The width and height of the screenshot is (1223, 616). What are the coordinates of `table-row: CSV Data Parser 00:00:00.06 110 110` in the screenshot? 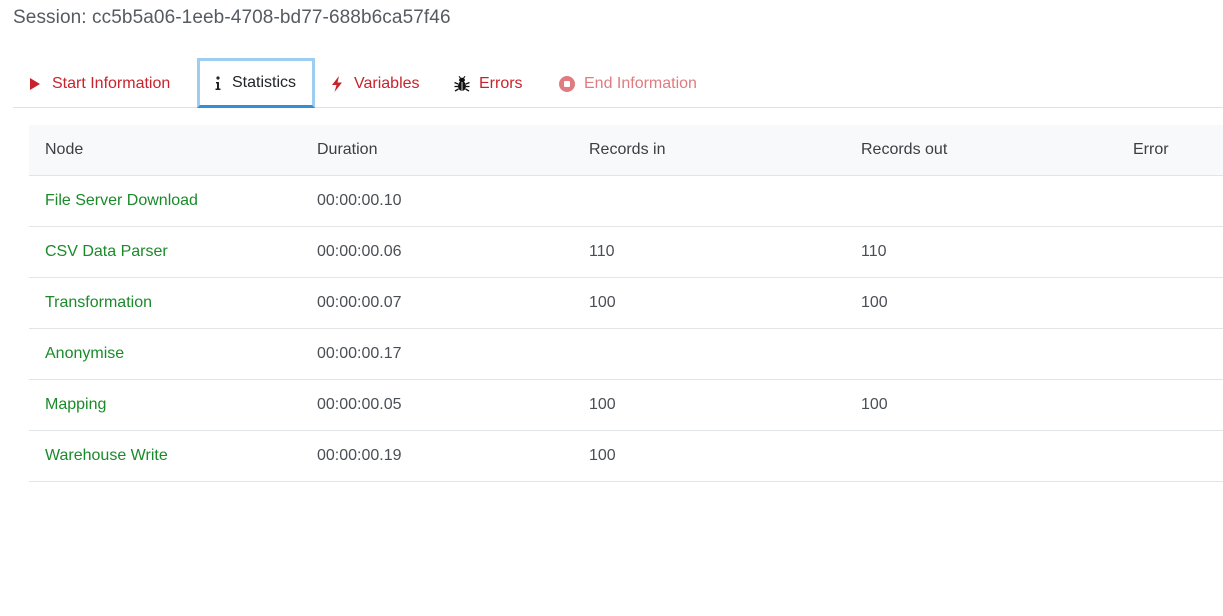 It's located at (626, 252).